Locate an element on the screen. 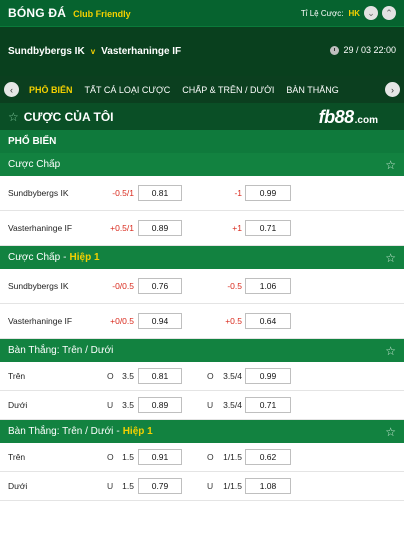 The image size is (404, 541). logo-domain: .com is located at coordinates (366, 120).